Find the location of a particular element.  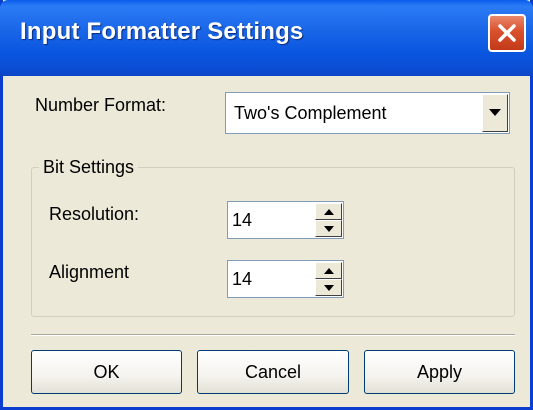

alignment-increment-button is located at coordinates (328, 270).